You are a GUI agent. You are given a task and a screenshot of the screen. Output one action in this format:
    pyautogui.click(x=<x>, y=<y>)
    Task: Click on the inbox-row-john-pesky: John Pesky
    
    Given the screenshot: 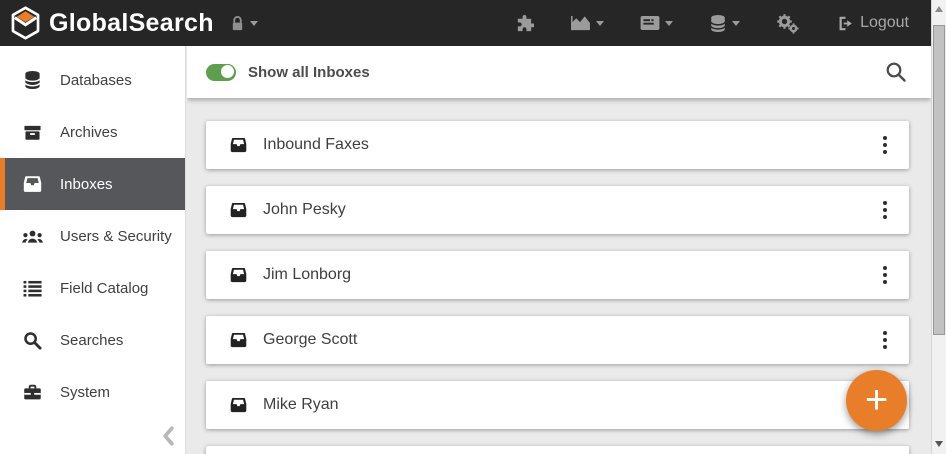 What is the action you would take?
    pyautogui.click(x=557, y=210)
    